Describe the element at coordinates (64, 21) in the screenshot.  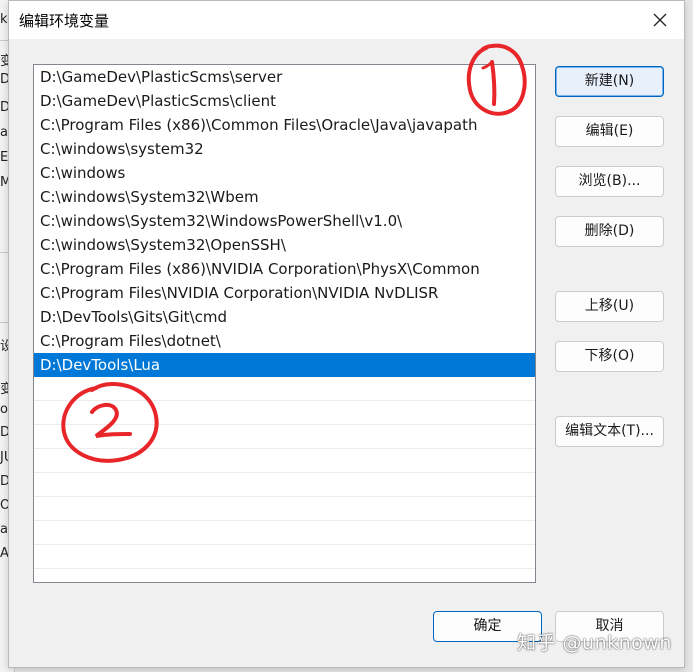
I see `dialog-title: 编辑环境变量` at that location.